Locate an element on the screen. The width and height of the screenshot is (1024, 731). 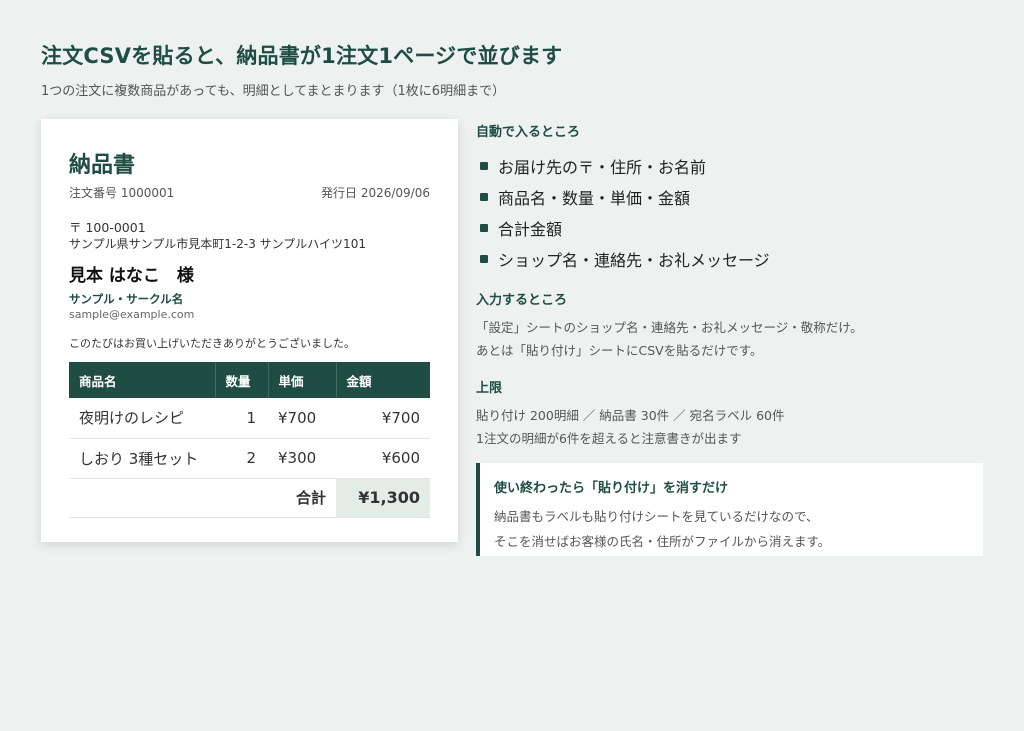
limits-line: 1注文の明細が6件を超えると注意書きが出ます is located at coordinates (609, 438).